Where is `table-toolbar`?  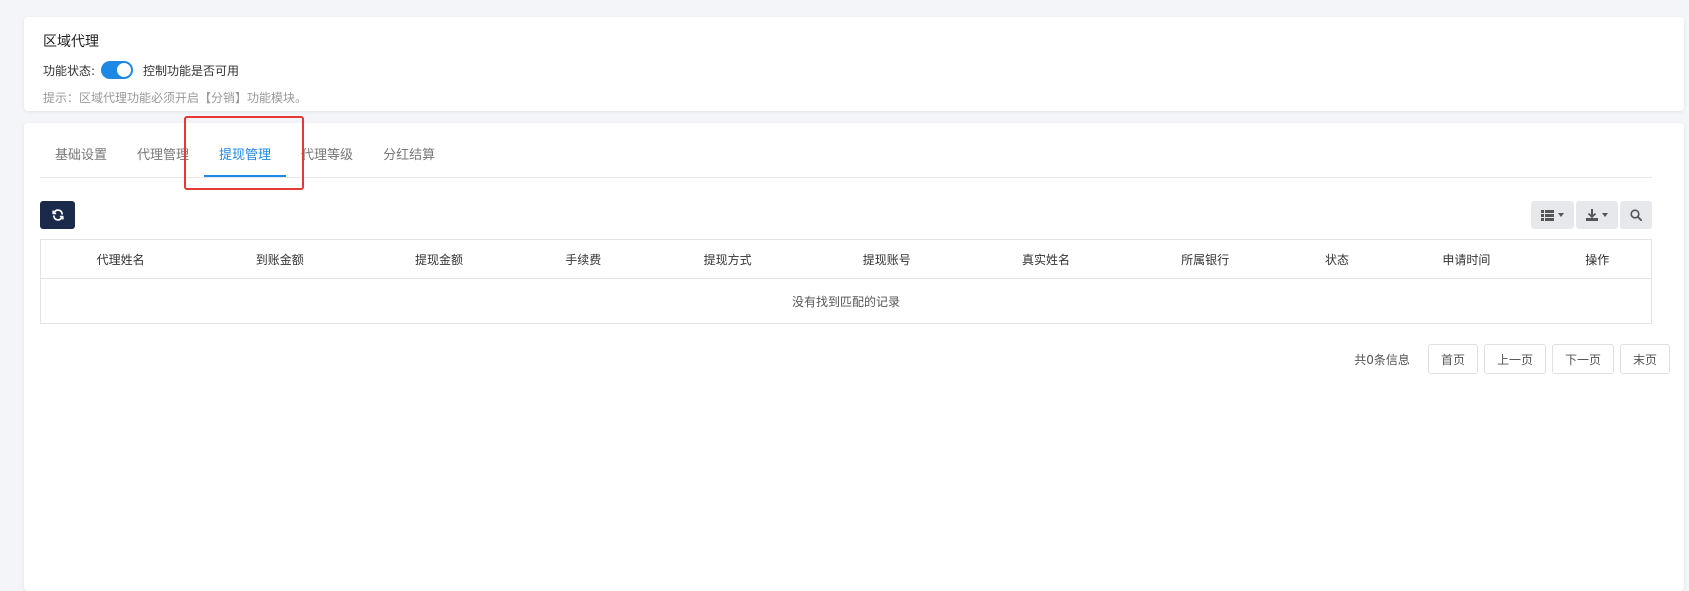 table-toolbar is located at coordinates (846, 215).